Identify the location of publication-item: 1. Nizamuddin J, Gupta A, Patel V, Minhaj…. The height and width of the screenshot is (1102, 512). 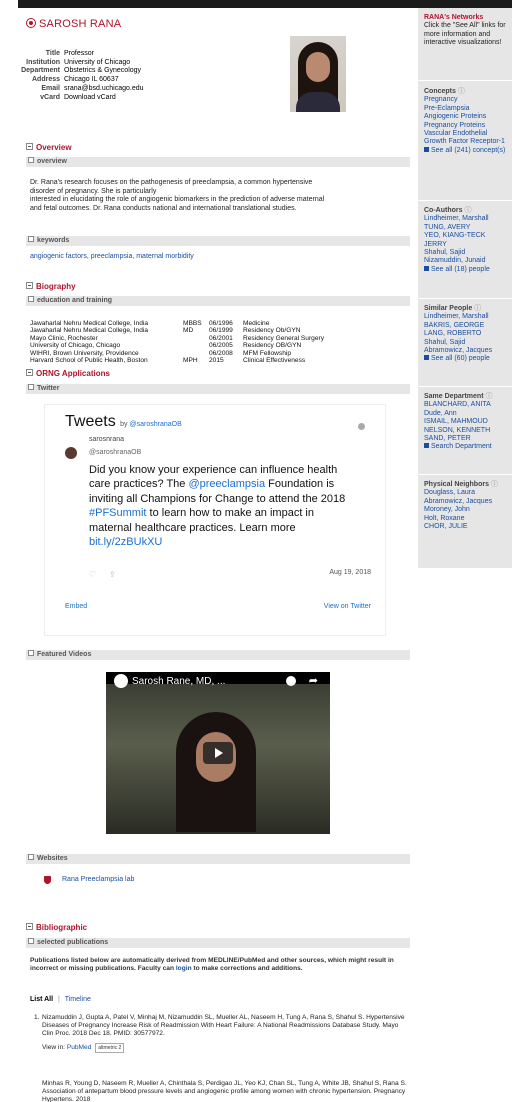
(221, 1033).